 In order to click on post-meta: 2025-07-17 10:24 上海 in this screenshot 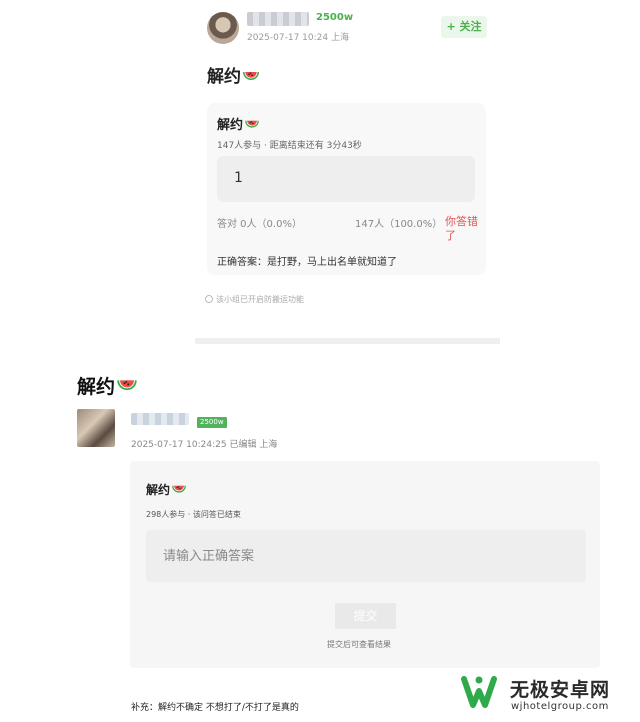, I will do `click(298, 38)`.